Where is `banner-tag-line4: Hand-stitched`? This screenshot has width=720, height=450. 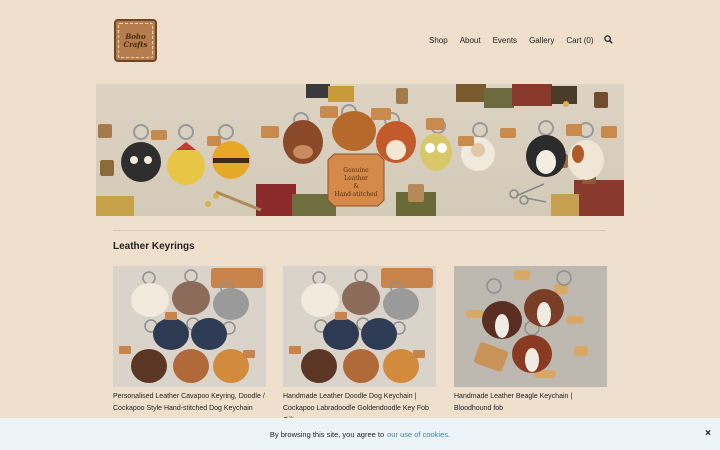 banner-tag-line4: Hand-stitched is located at coordinates (356, 194).